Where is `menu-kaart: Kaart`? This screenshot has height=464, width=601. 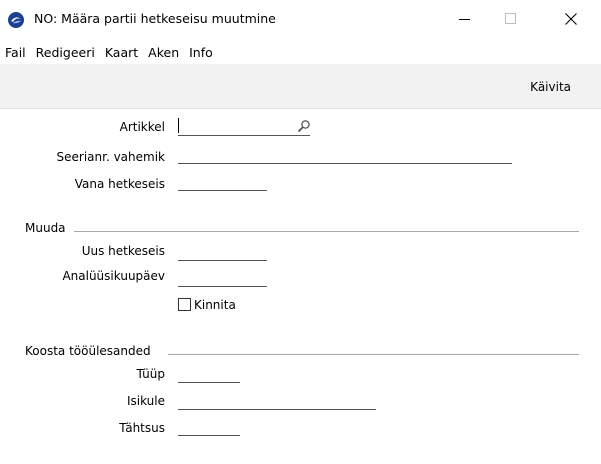
menu-kaart: Kaart is located at coordinates (121, 52).